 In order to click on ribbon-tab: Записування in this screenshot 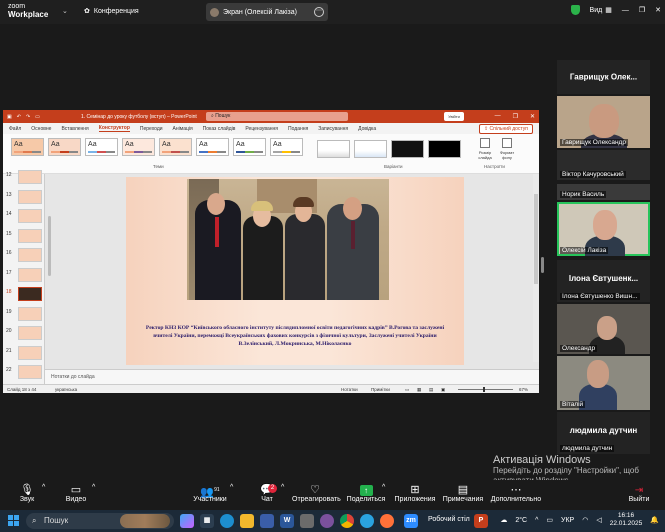, I will do `click(333, 129)`.